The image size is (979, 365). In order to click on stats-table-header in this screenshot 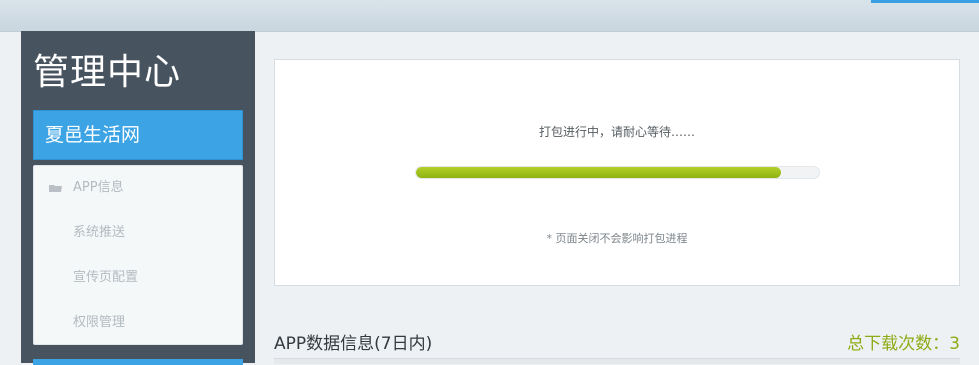, I will do `click(617, 361)`.